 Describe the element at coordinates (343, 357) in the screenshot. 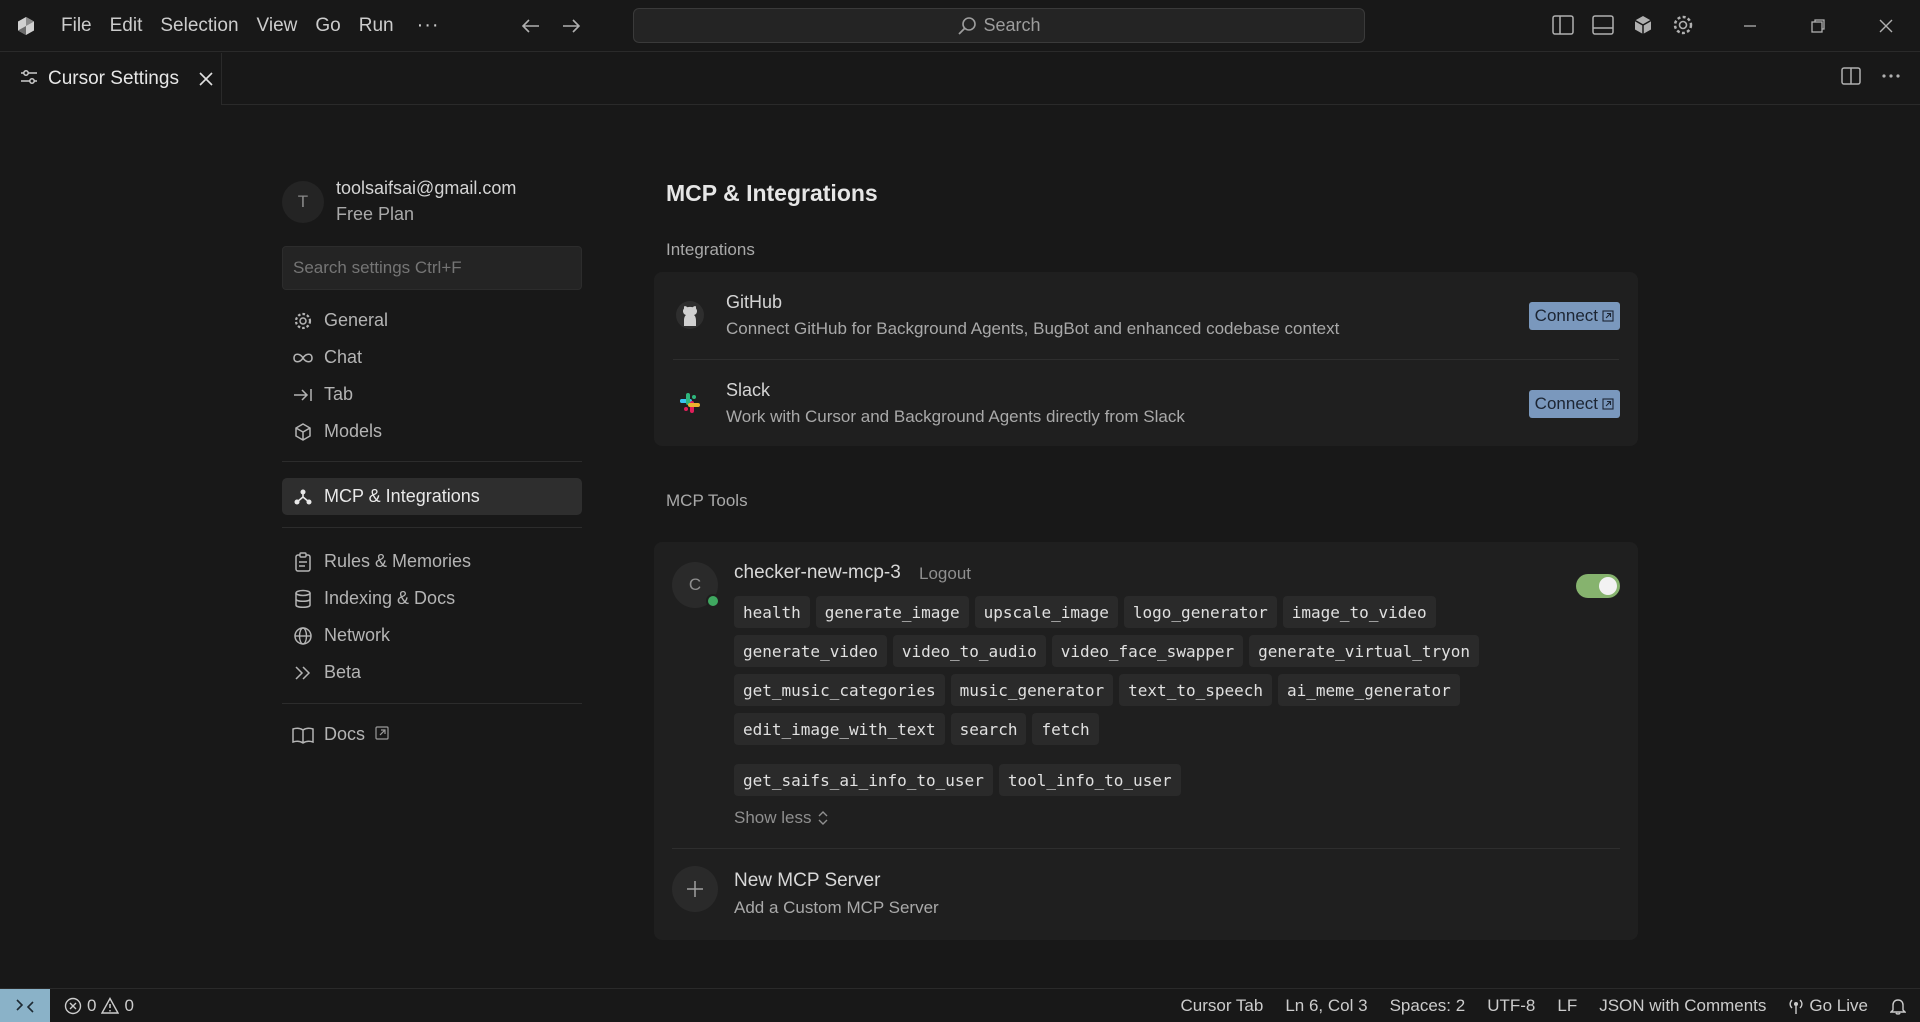

I see `sidebar-item-label: Chat` at that location.